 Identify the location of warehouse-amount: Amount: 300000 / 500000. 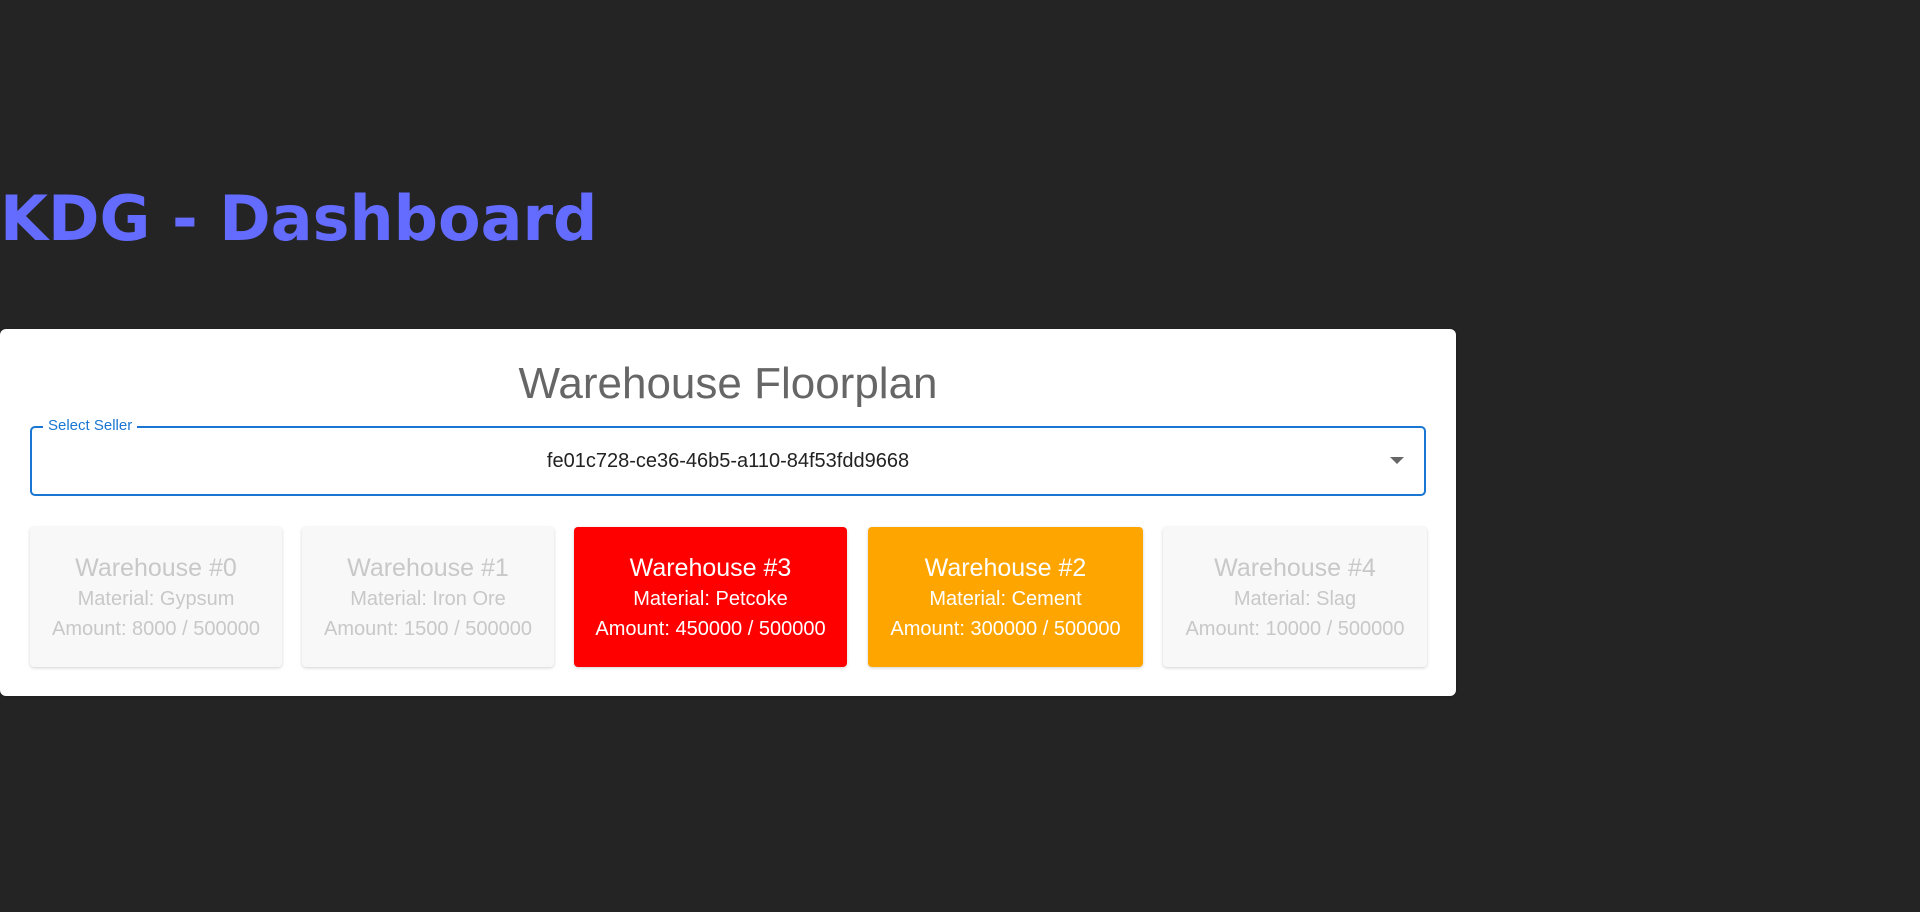
(1005, 629).